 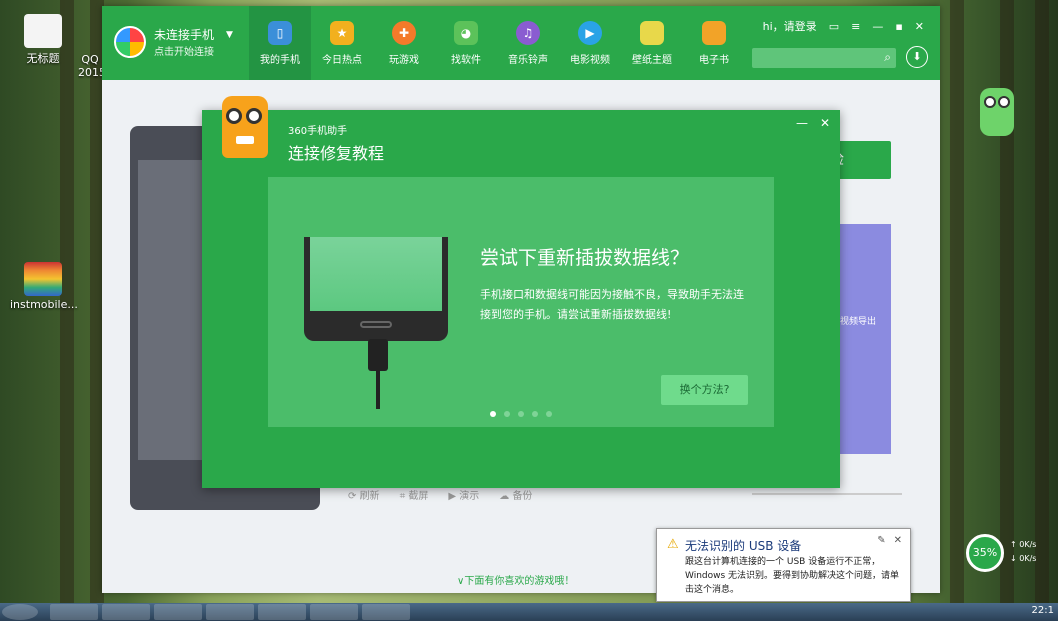 What do you see at coordinates (877, 26) in the screenshot?
I see `minimize-icon: —` at bounding box center [877, 26].